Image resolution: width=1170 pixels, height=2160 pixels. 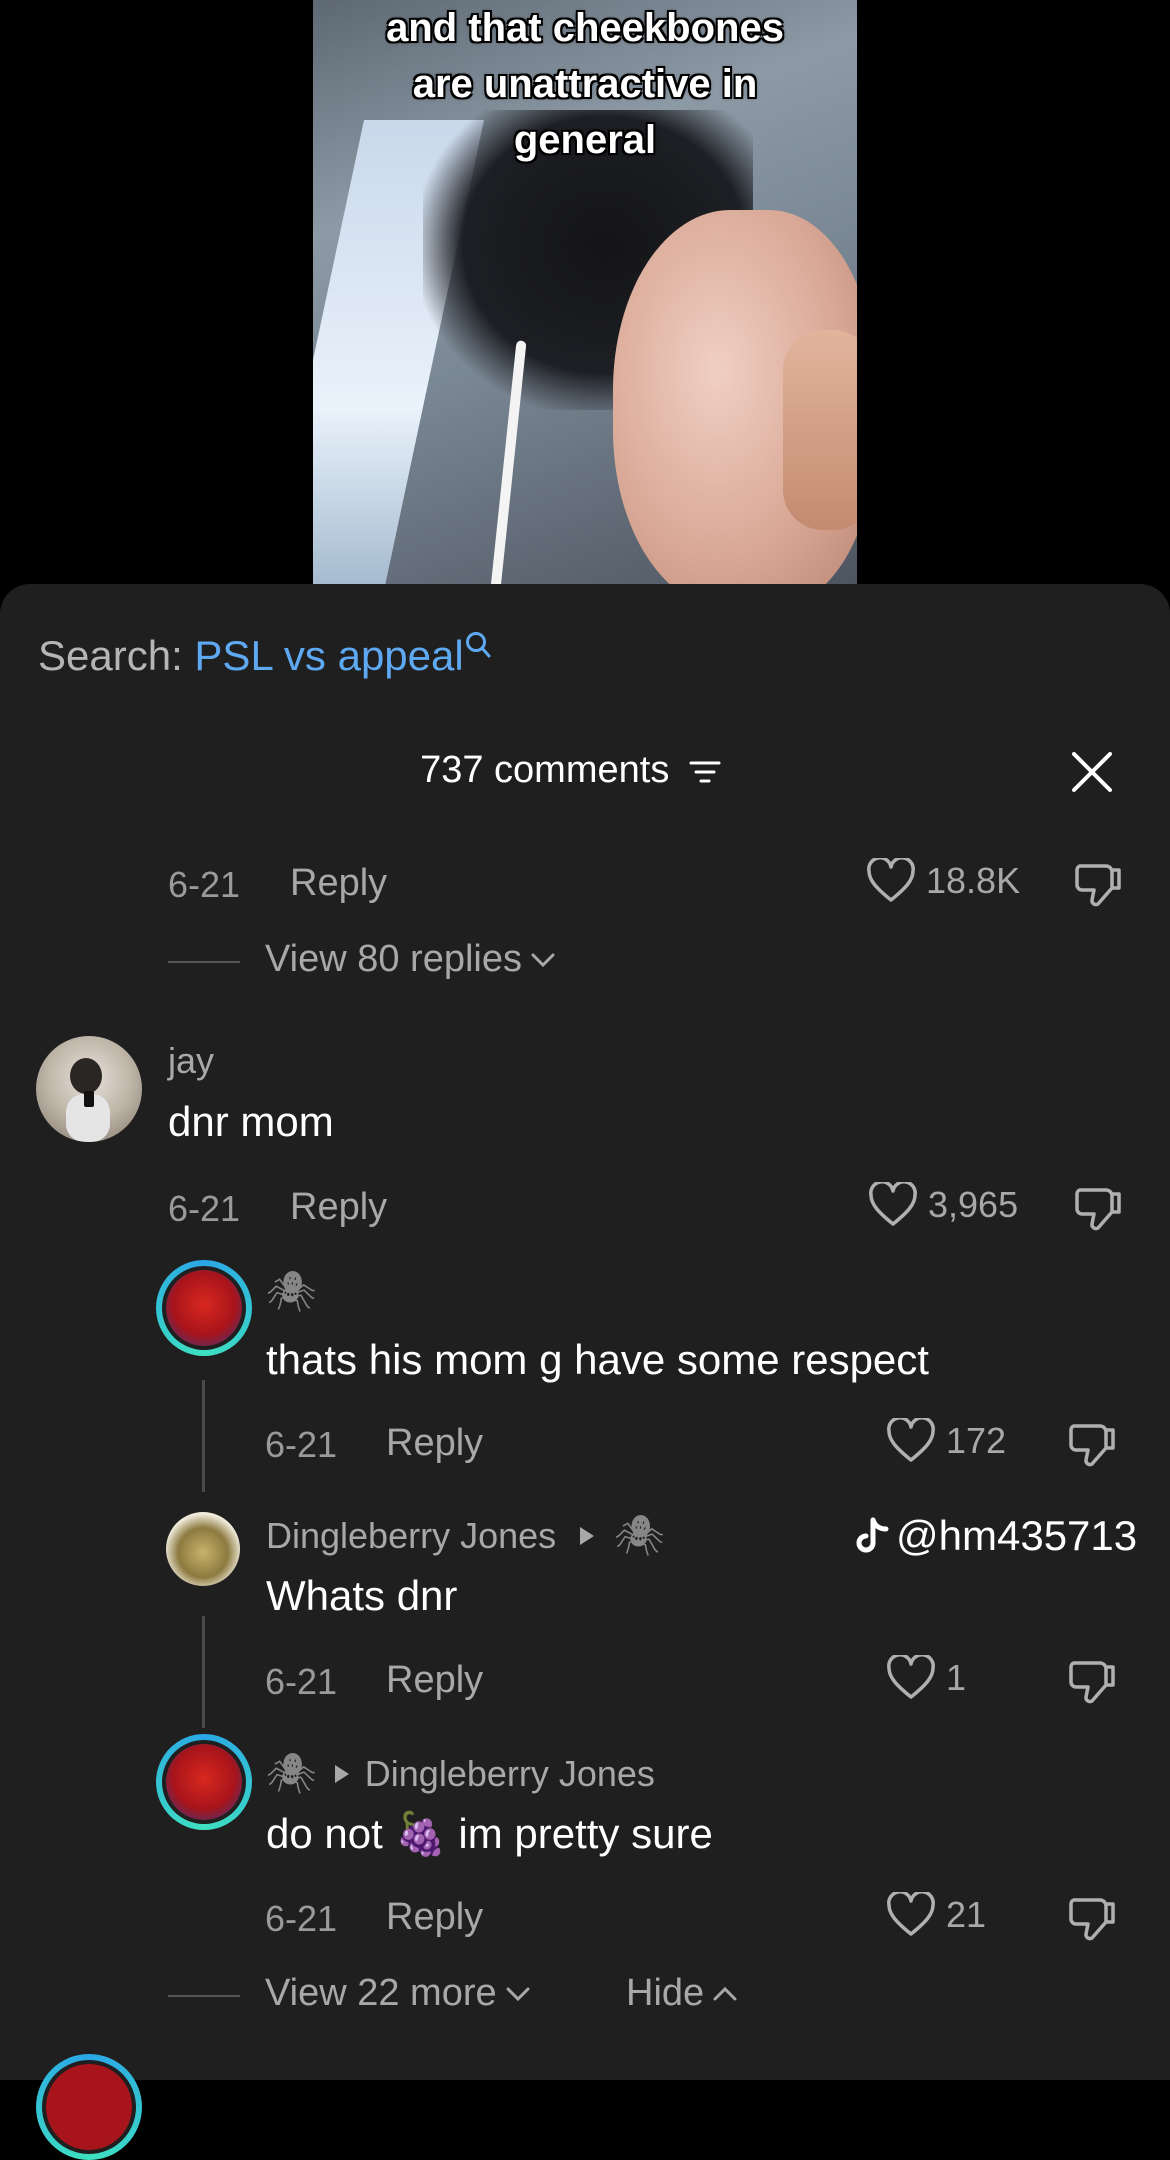 I want to click on comment-username: 🕷, so click(x=291, y=1291).